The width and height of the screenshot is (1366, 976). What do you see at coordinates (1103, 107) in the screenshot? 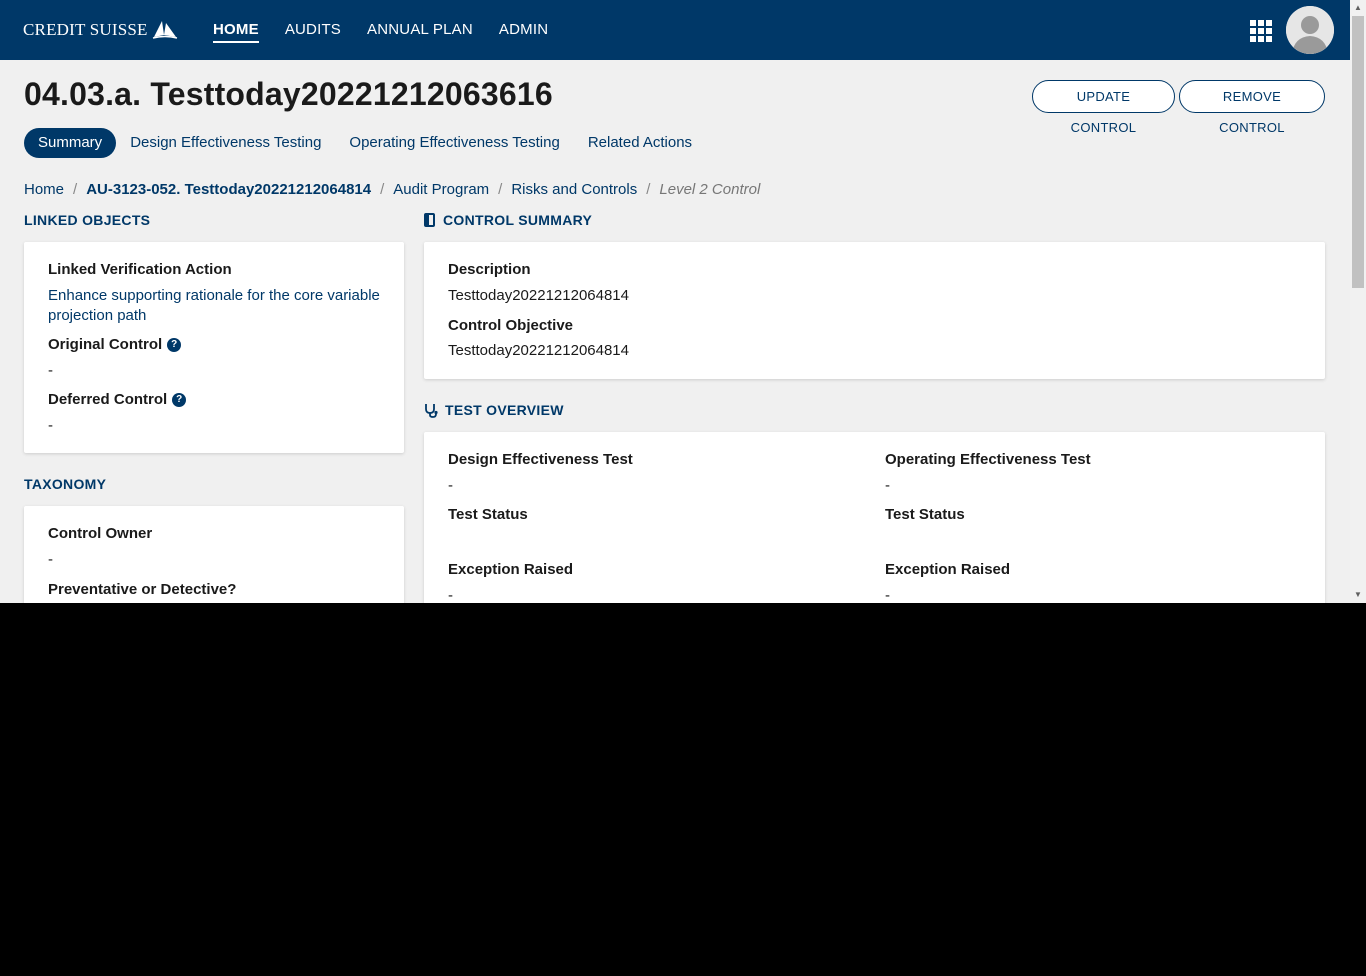
I see `update-control-button: UPDATE CONTROL` at bounding box center [1103, 107].